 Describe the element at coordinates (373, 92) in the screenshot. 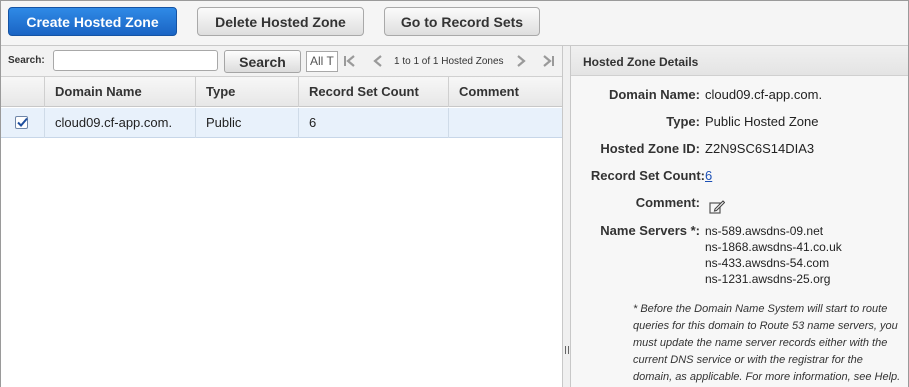

I see `header-record-set-count: Record Set Count` at that location.